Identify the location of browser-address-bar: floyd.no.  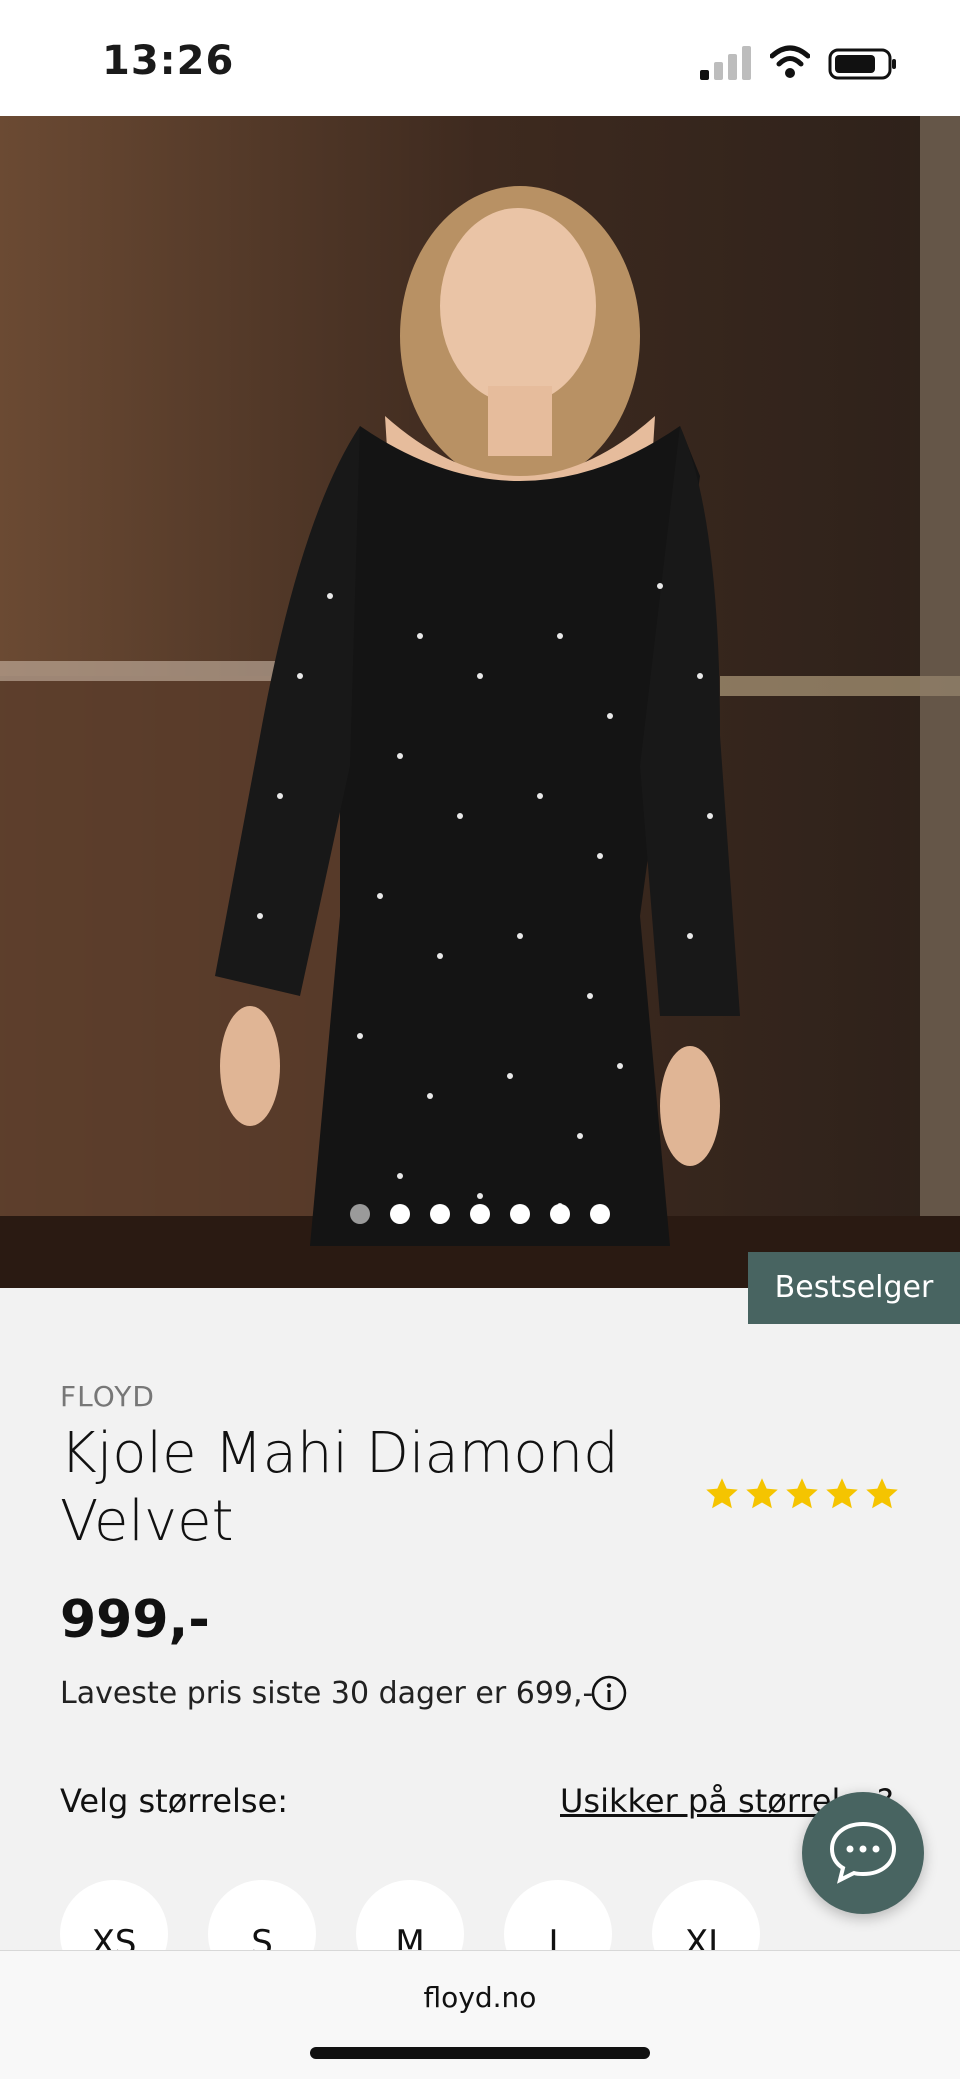
(480, 2014).